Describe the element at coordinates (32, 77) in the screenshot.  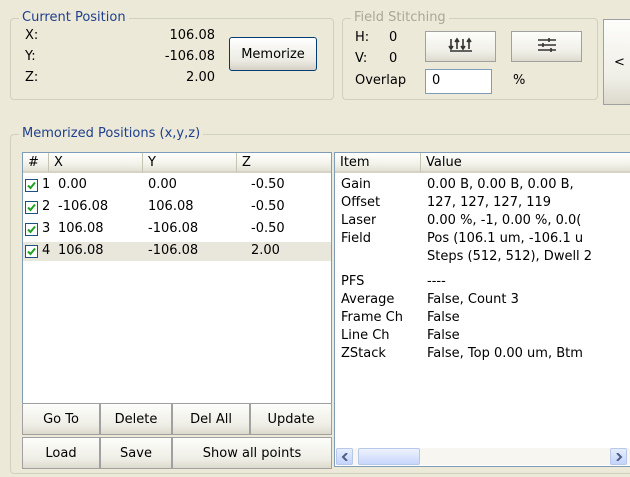
I see `z-label: Z:` at that location.